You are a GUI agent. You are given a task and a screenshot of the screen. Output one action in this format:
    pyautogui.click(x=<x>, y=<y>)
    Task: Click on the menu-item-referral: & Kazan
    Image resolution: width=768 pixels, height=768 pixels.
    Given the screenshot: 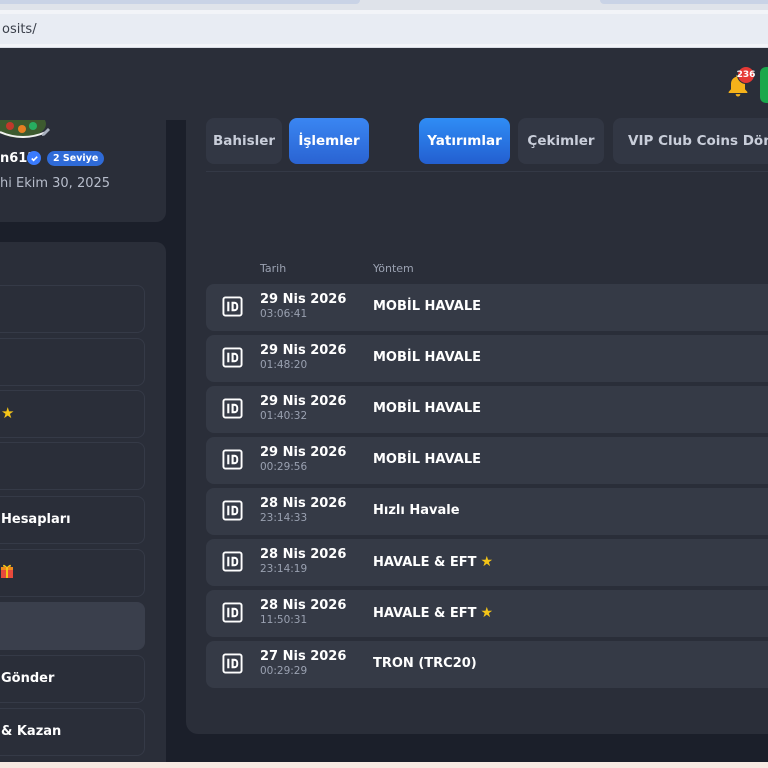 What is the action you would take?
    pyautogui.click(x=72, y=732)
    